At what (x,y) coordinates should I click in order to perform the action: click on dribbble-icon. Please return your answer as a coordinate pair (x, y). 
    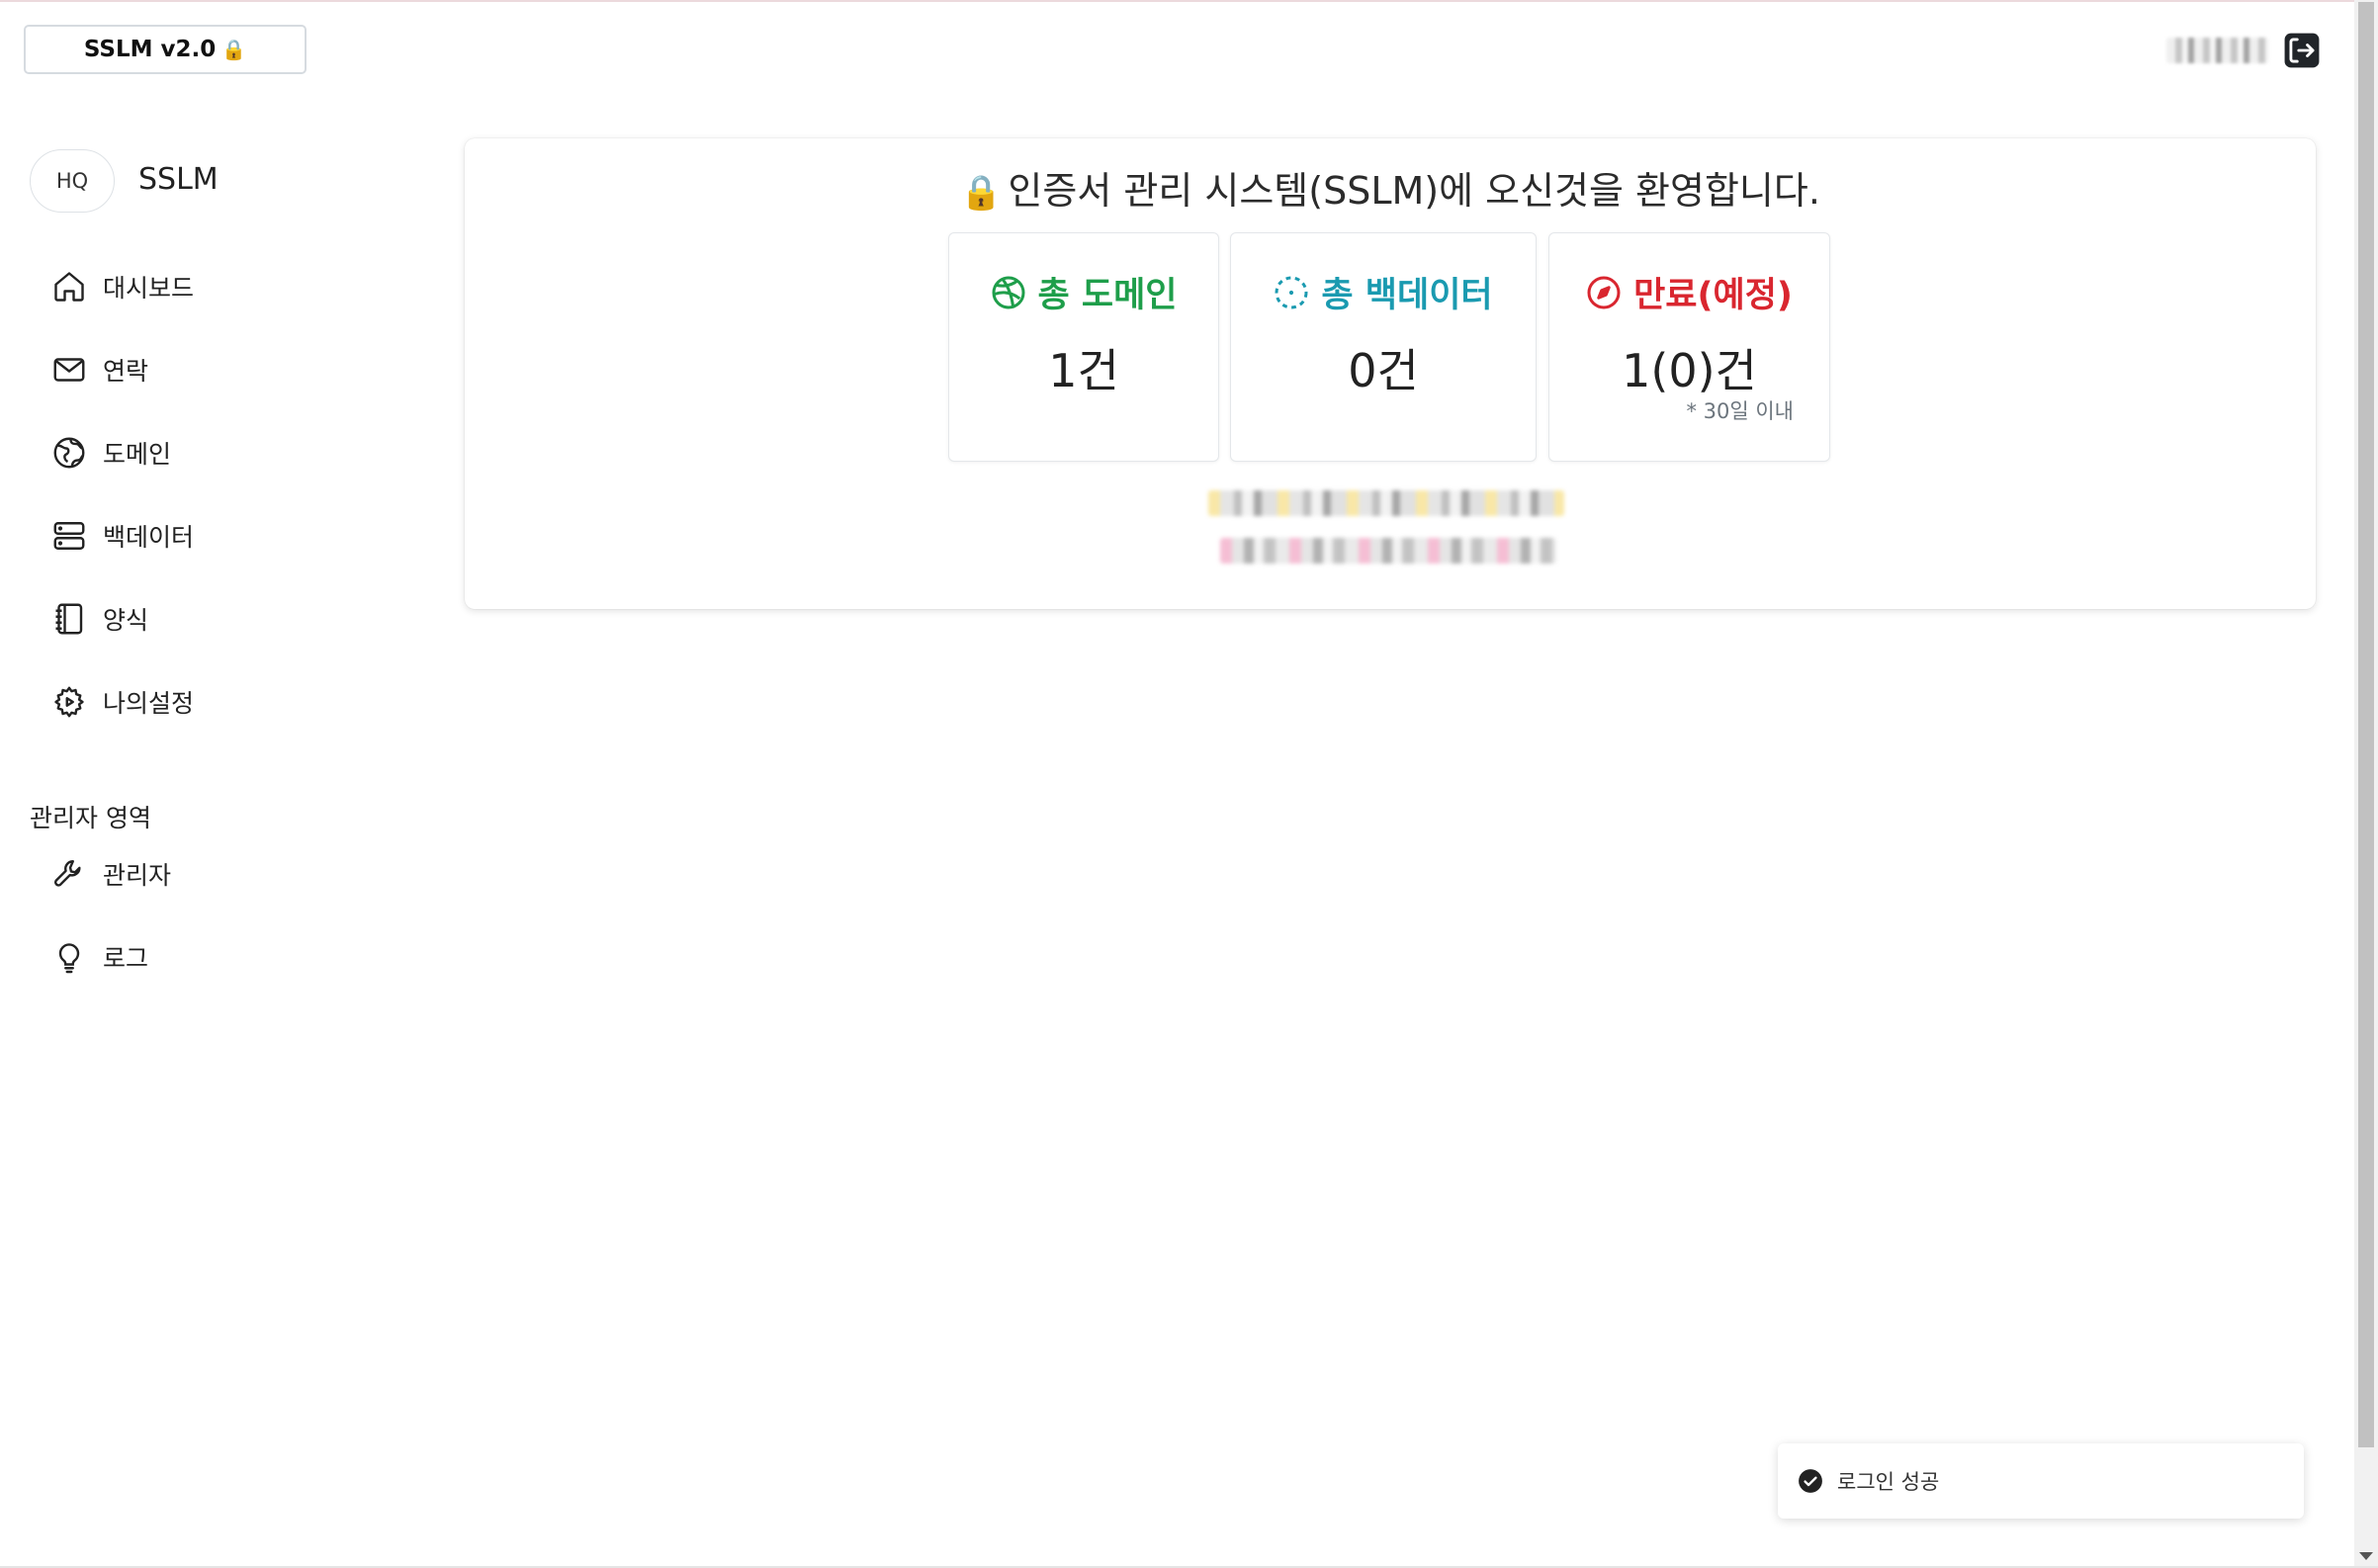
    Looking at the image, I should click on (1008, 292).